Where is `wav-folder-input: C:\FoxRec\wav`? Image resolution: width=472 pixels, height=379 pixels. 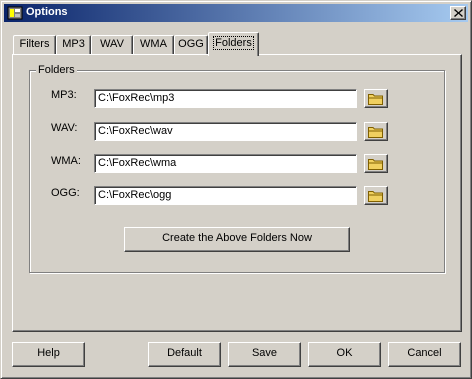 wav-folder-input: C:\FoxRec\wav is located at coordinates (225, 131).